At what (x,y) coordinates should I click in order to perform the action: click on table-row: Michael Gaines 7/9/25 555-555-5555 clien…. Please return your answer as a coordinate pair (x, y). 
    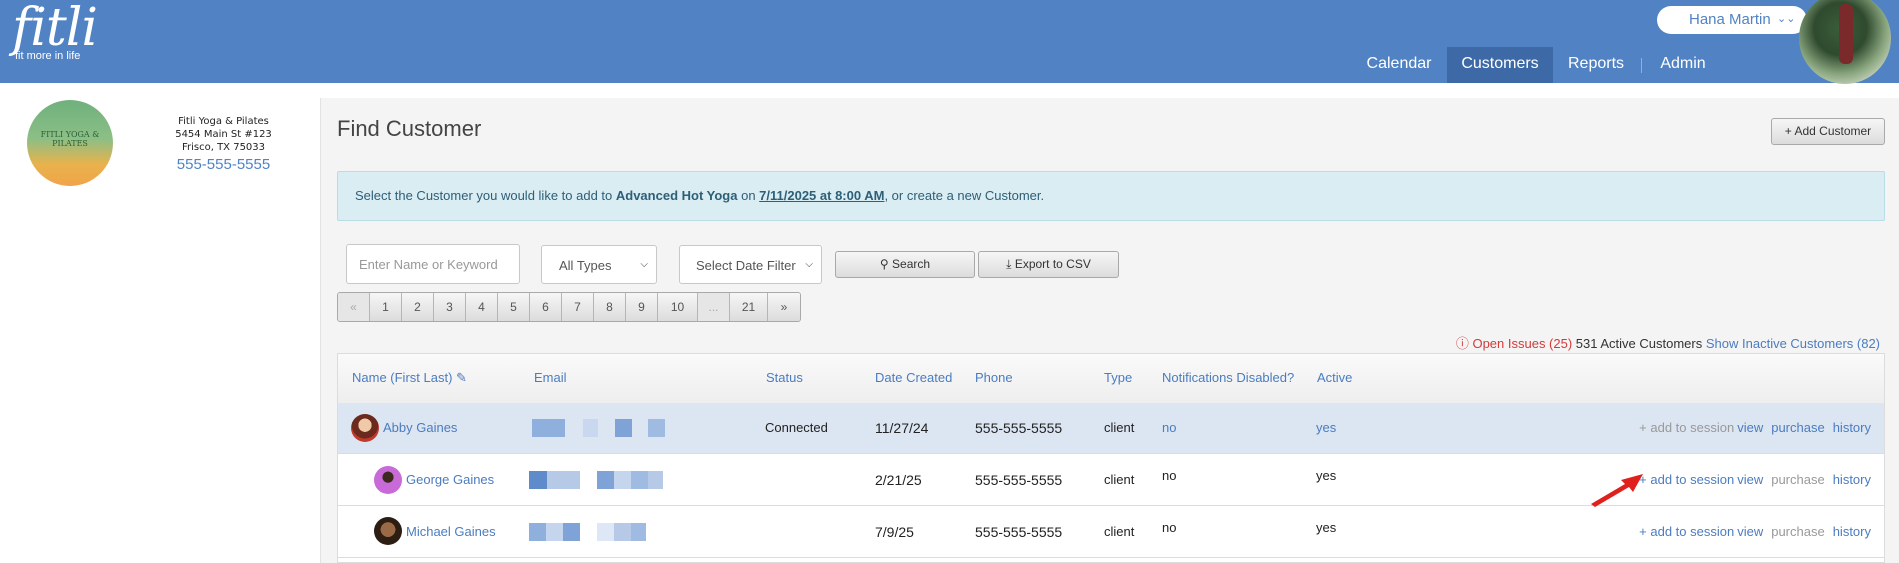
    Looking at the image, I should click on (1111, 532).